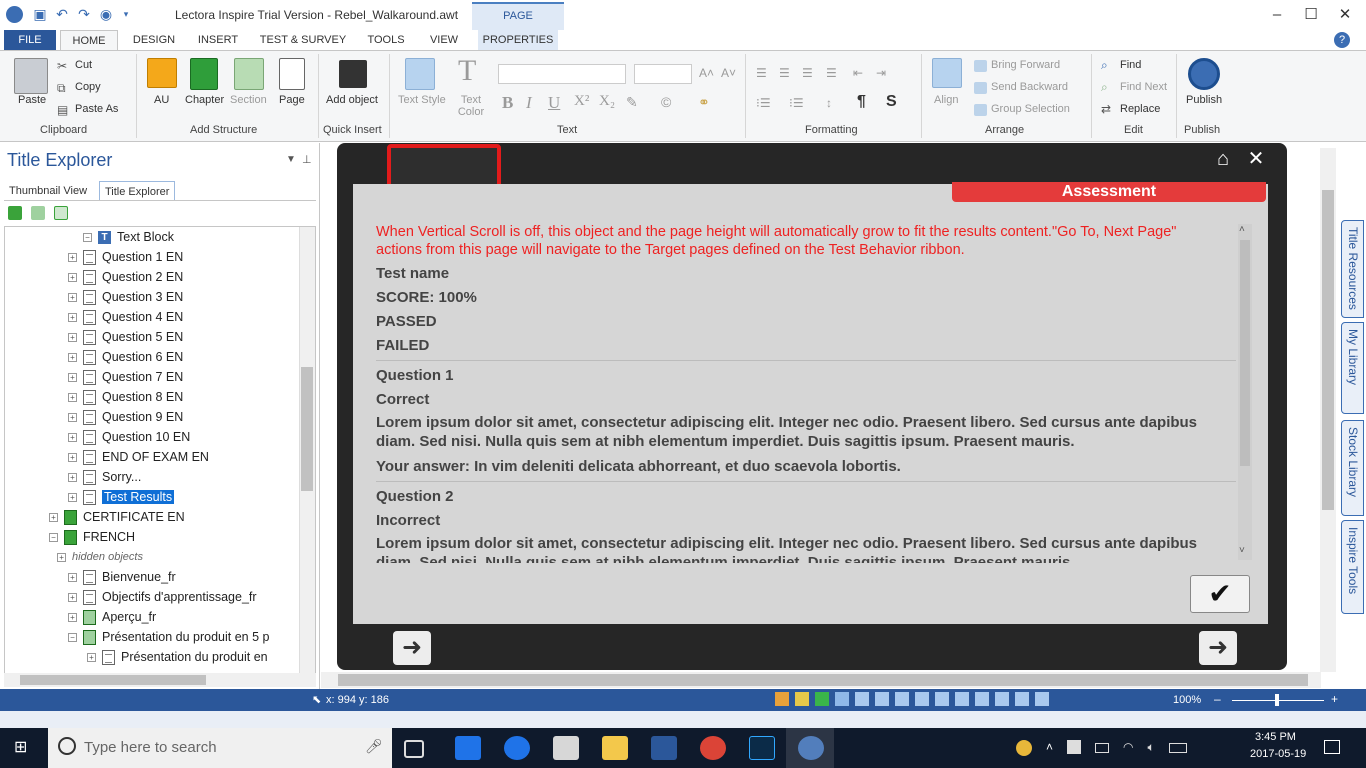 The height and width of the screenshot is (768, 1366). I want to click on dropbox-icon, so click(468, 748).